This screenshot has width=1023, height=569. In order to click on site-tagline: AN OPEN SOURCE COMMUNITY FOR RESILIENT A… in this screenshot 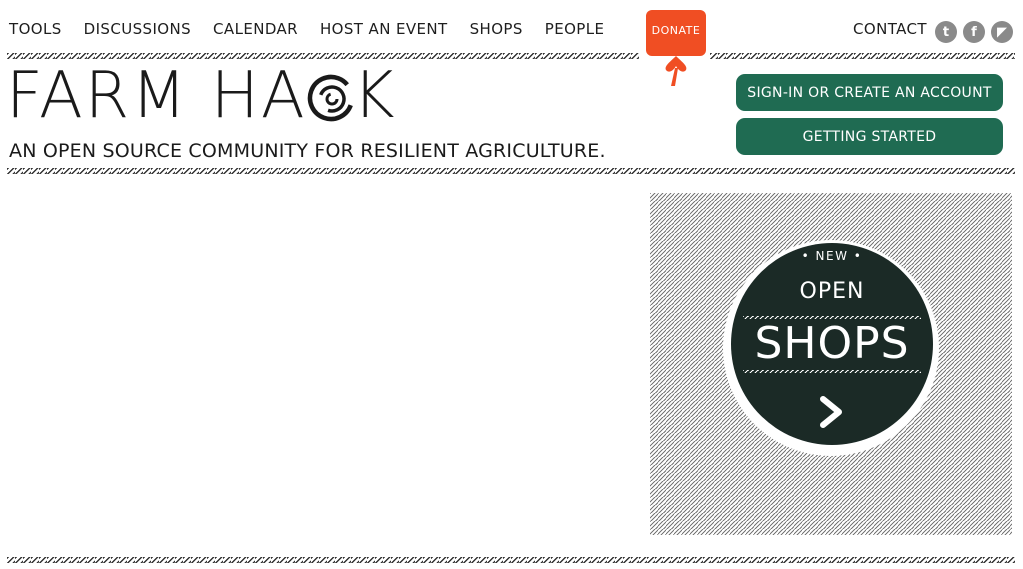, I will do `click(307, 151)`.